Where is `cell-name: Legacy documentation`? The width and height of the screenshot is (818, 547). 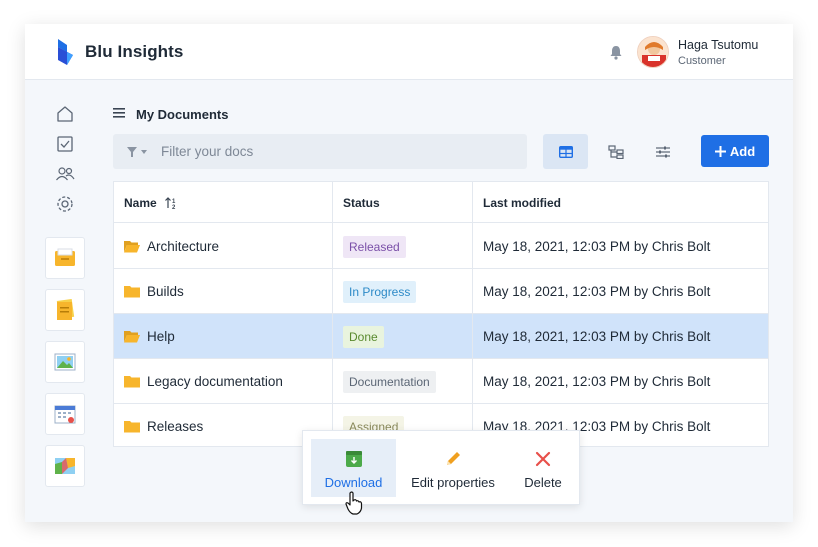
cell-name: Legacy documentation is located at coordinates (203, 381).